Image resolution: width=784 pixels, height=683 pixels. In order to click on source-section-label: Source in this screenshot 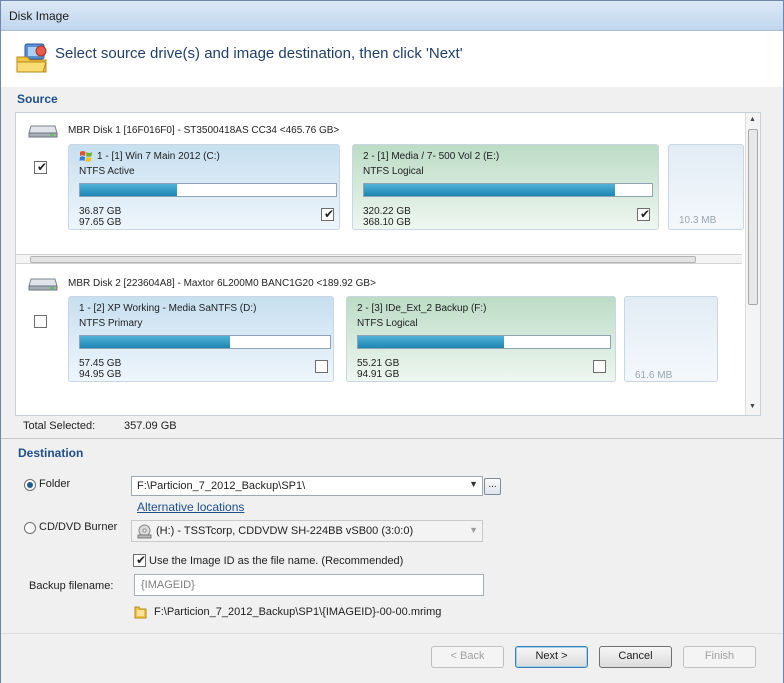, I will do `click(37, 99)`.